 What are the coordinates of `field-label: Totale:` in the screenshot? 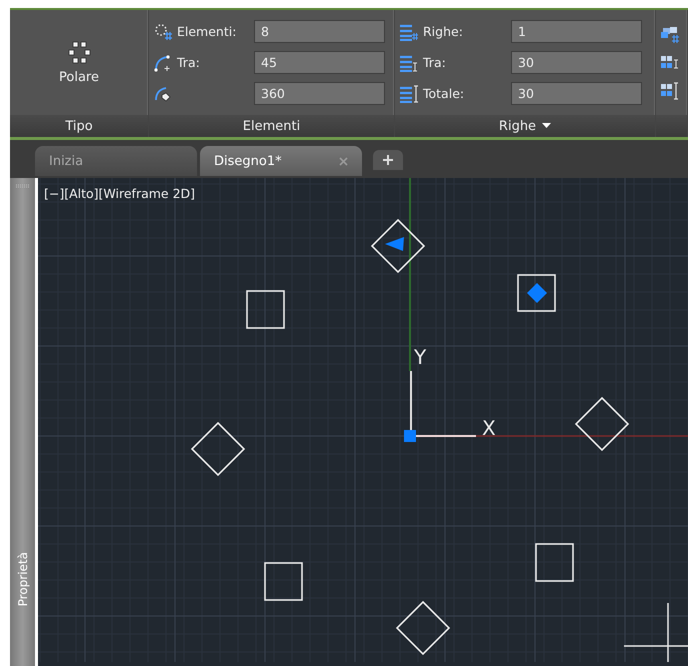 It's located at (444, 93).